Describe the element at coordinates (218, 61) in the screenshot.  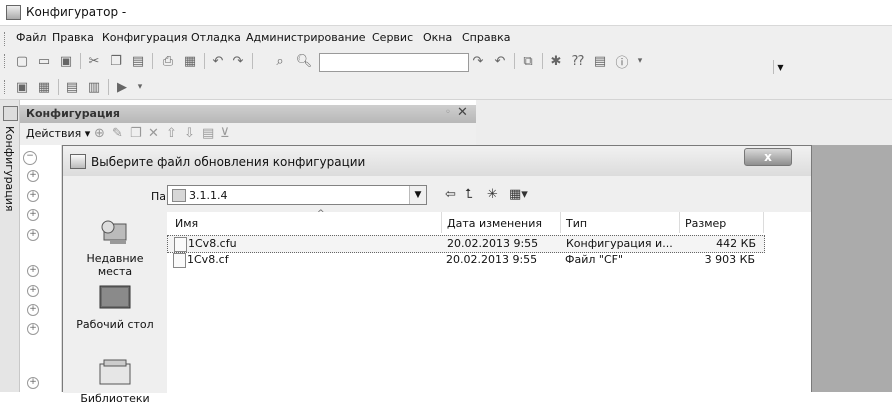
I see `undo-icon: ↶` at that location.